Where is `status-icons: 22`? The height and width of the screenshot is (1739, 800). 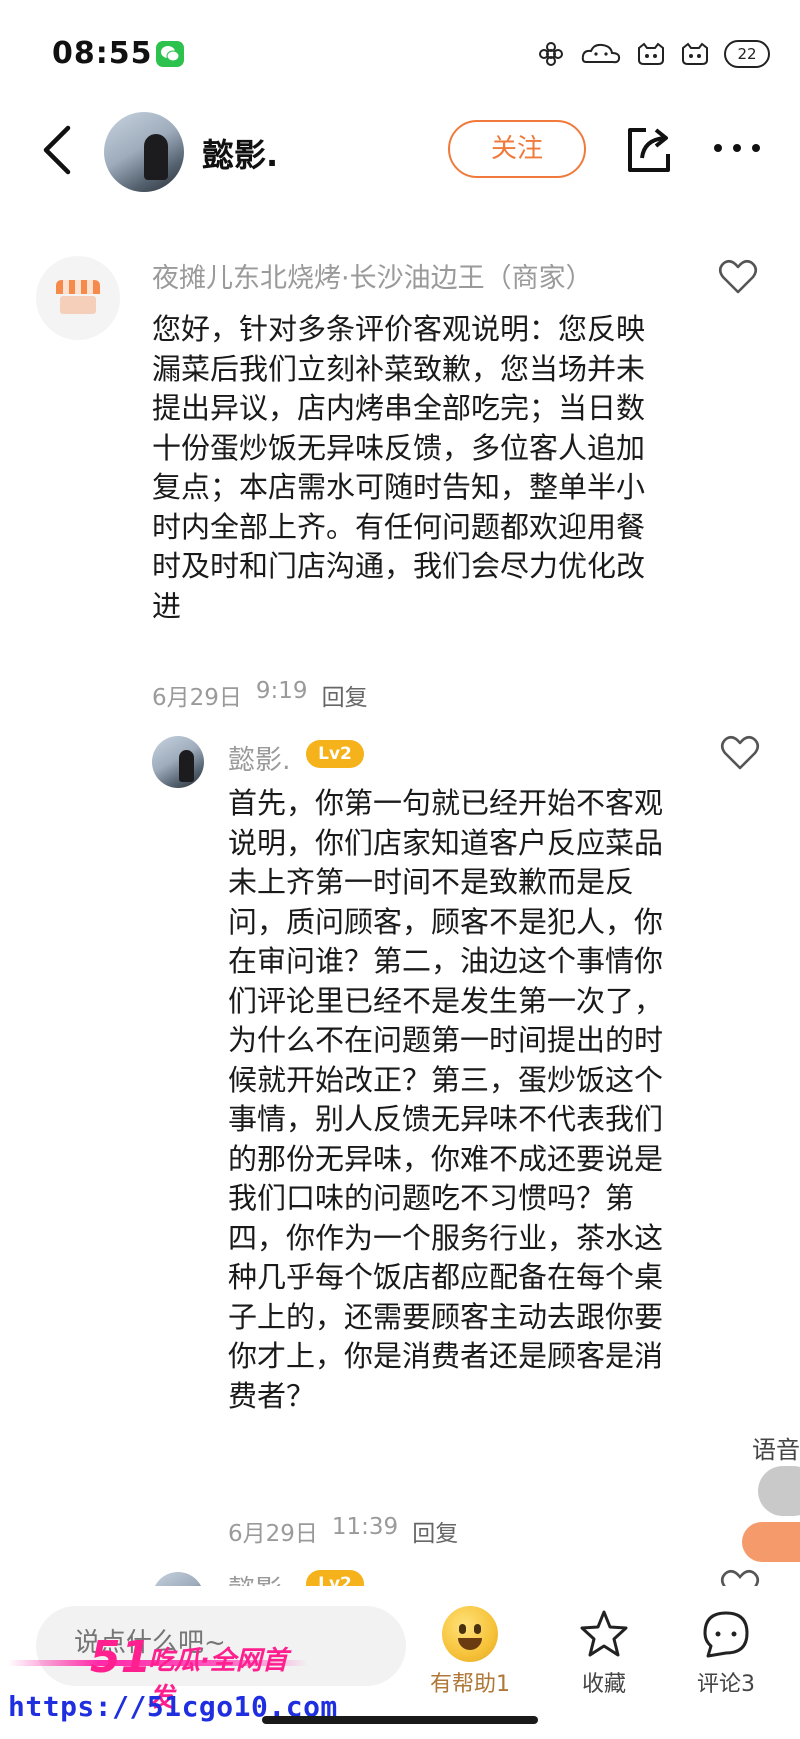 status-icons: 22 is located at coordinates (653, 54).